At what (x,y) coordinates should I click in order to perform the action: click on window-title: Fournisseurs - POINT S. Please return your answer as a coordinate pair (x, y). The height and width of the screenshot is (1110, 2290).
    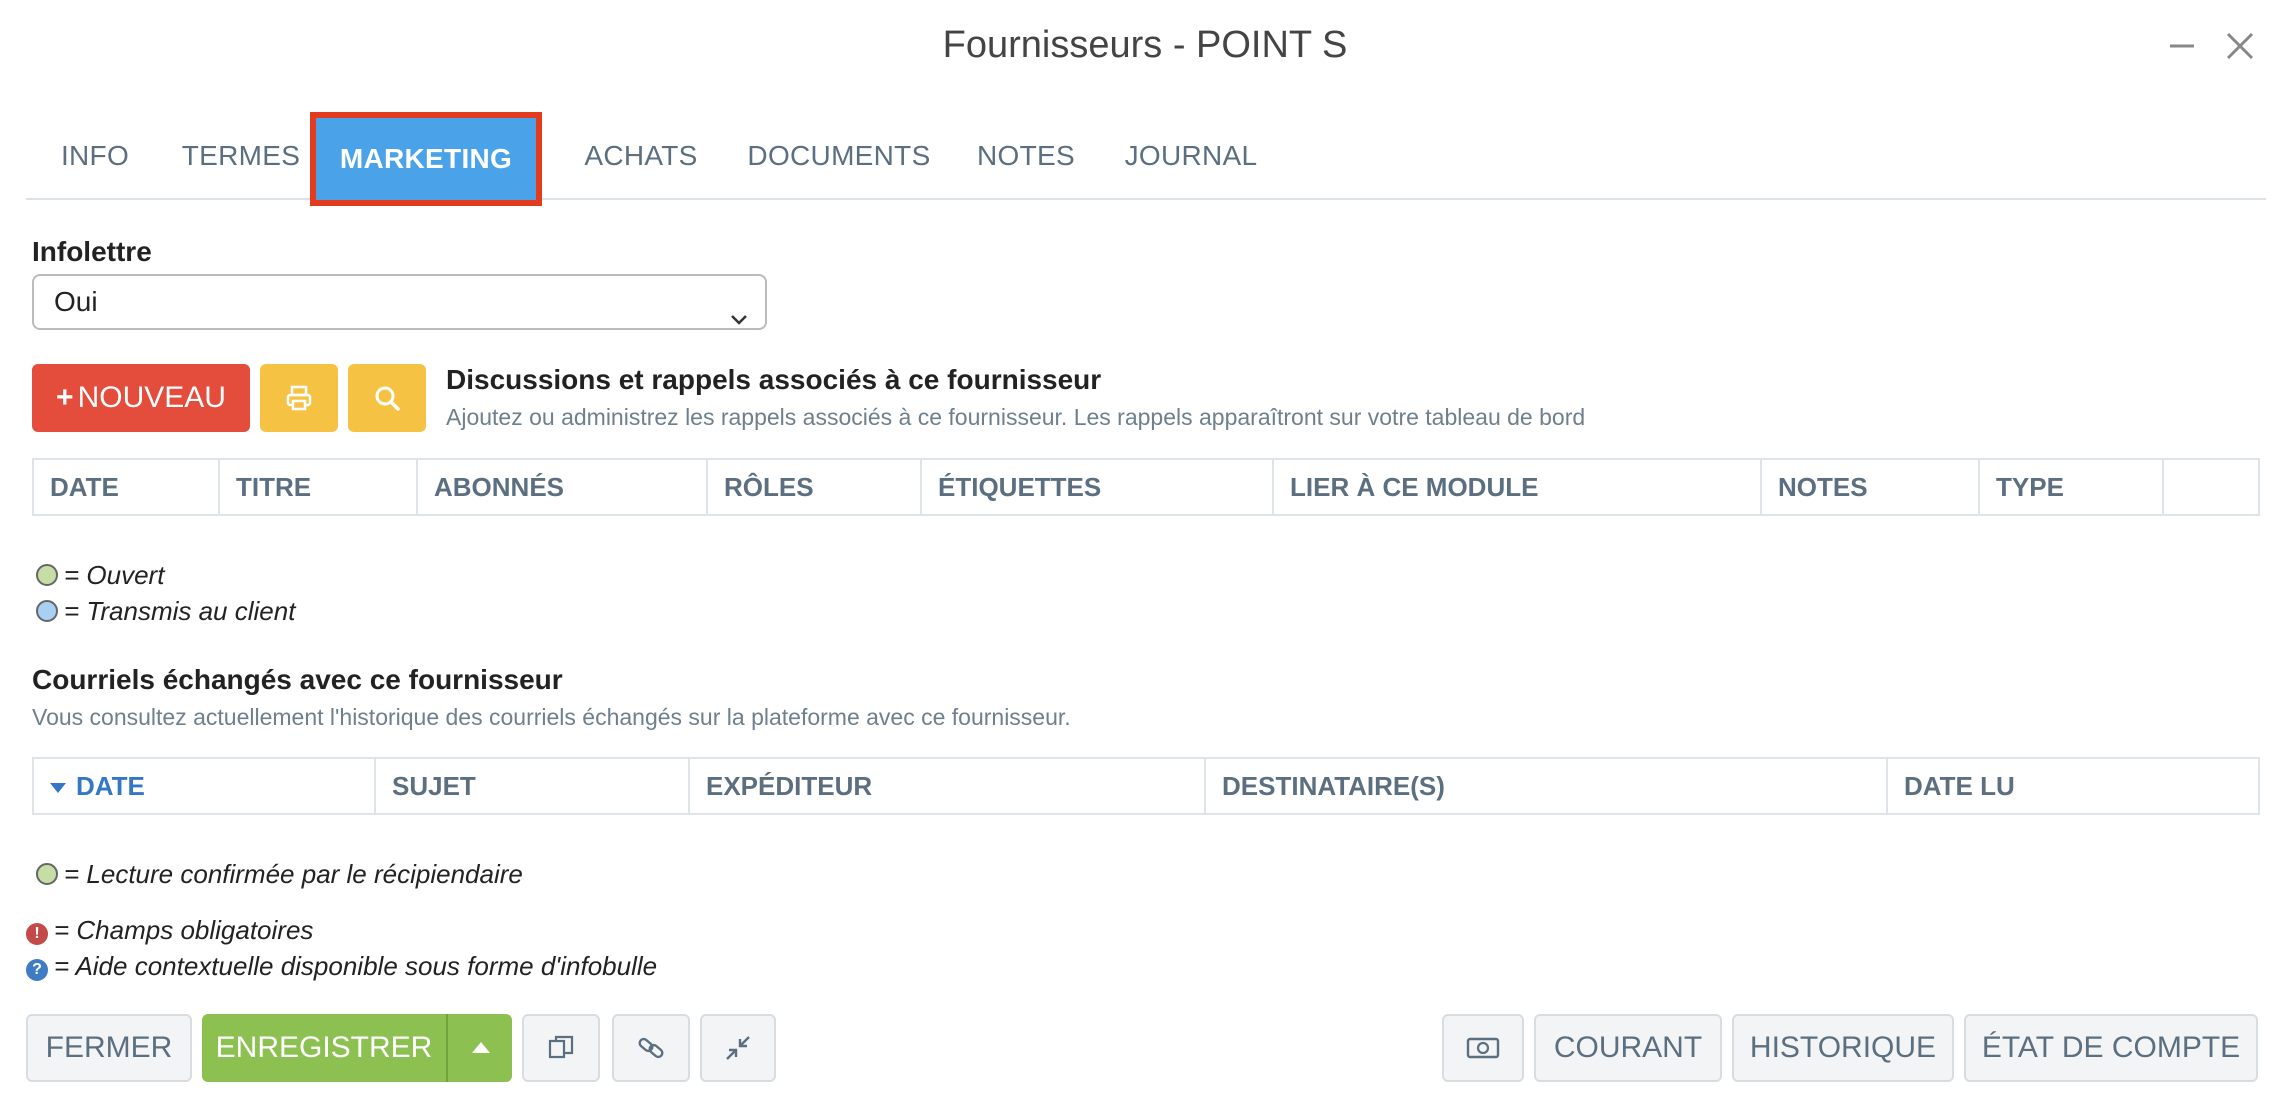
    Looking at the image, I should click on (1145, 45).